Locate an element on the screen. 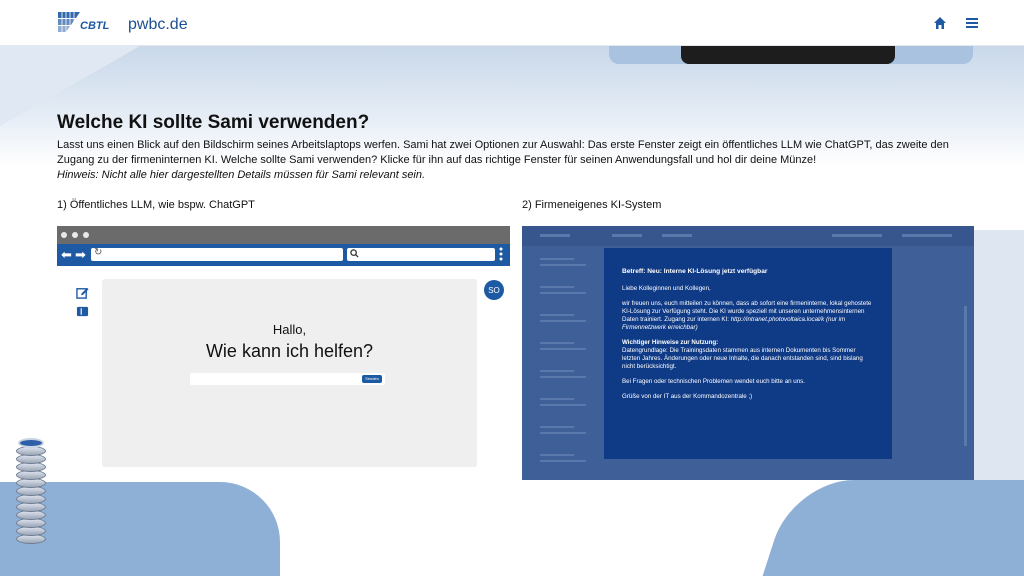 The width and height of the screenshot is (1024, 576). mail-list is located at coordinates (569, 364).